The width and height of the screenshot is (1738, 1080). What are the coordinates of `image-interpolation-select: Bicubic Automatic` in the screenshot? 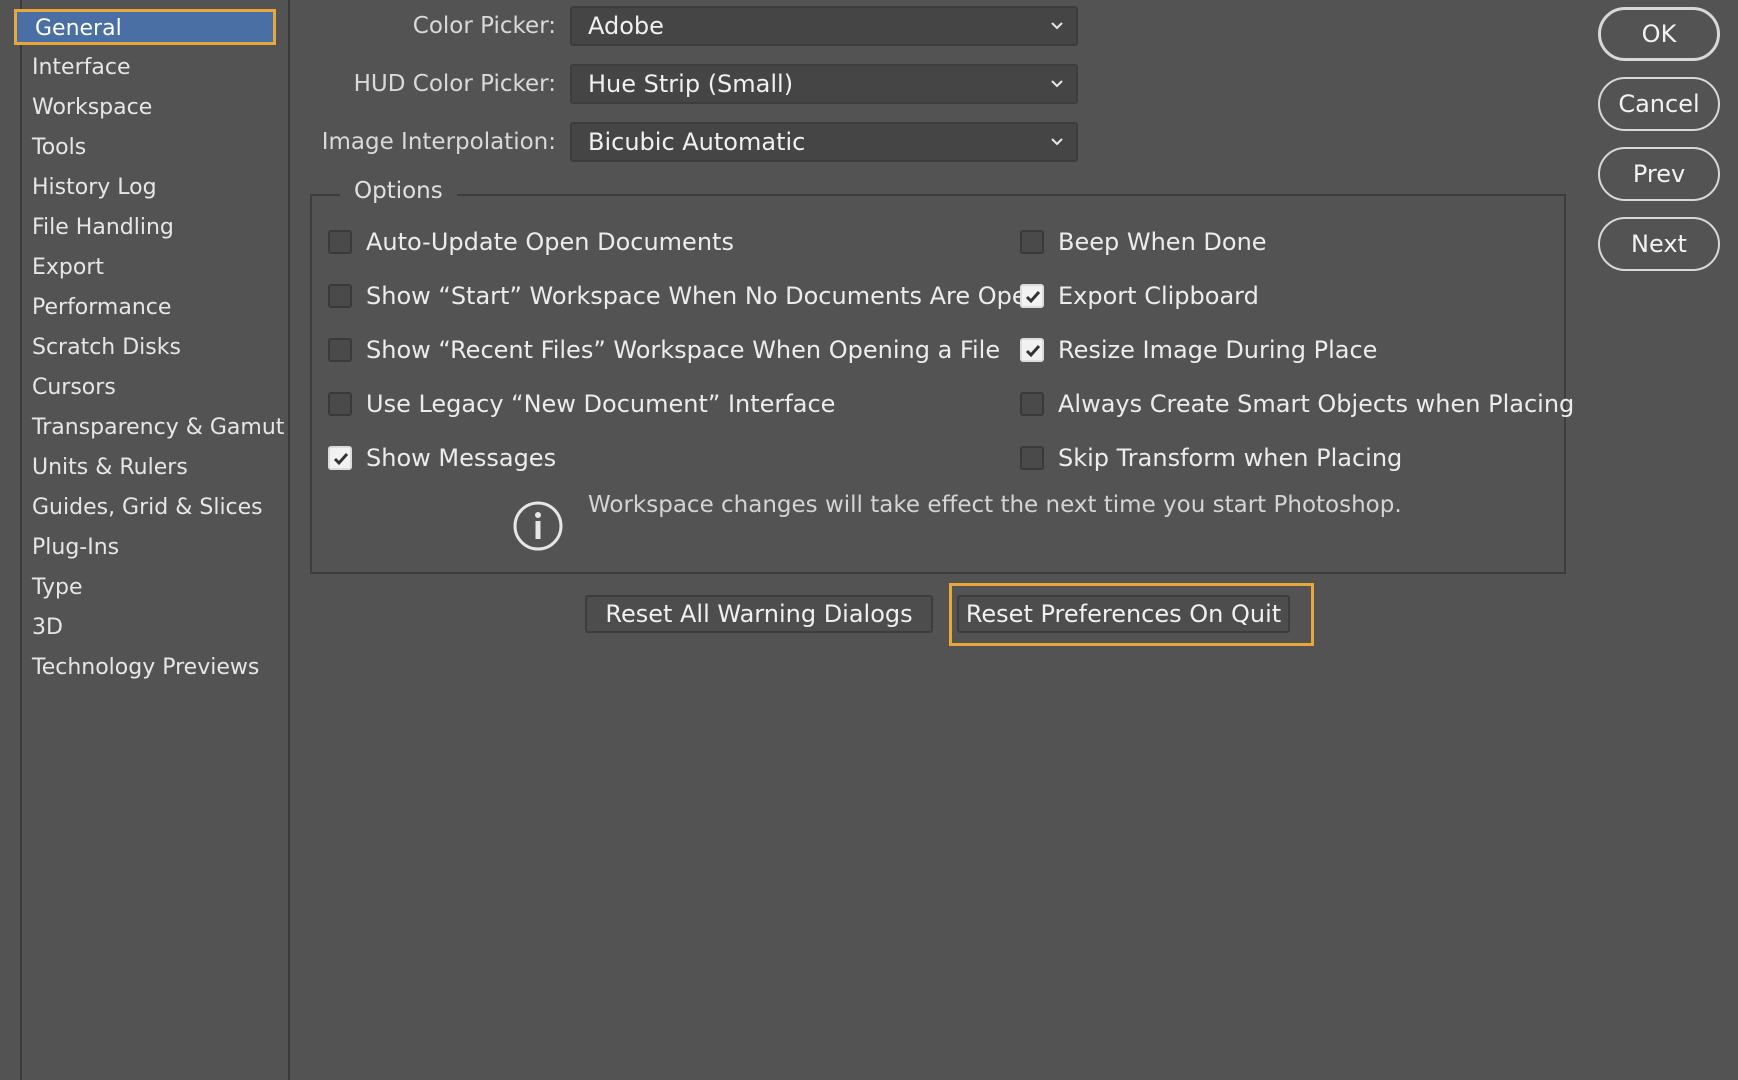 It's located at (824, 142).